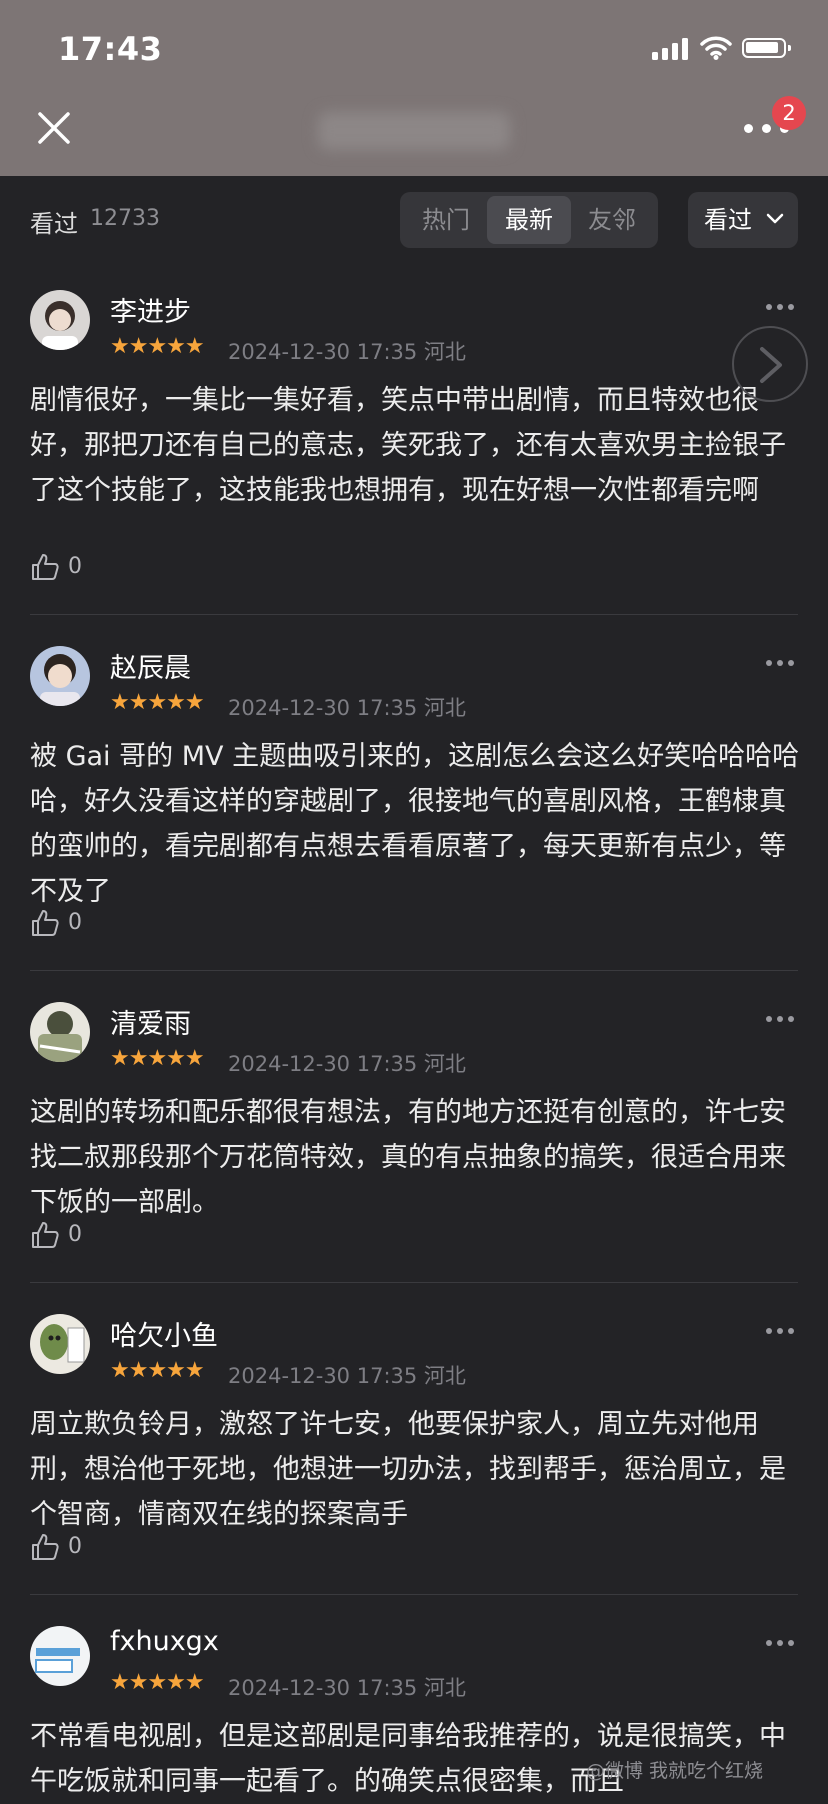  I want to click on next-button, so click(770, 364).